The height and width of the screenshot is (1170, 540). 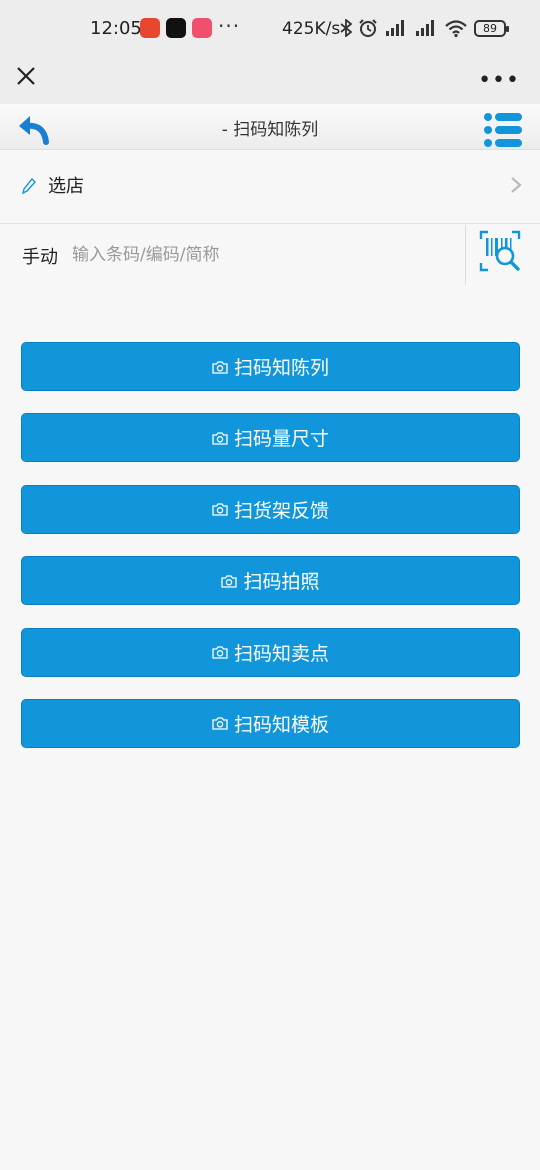 I want to click on close-icon, so click(x=26, y=76).